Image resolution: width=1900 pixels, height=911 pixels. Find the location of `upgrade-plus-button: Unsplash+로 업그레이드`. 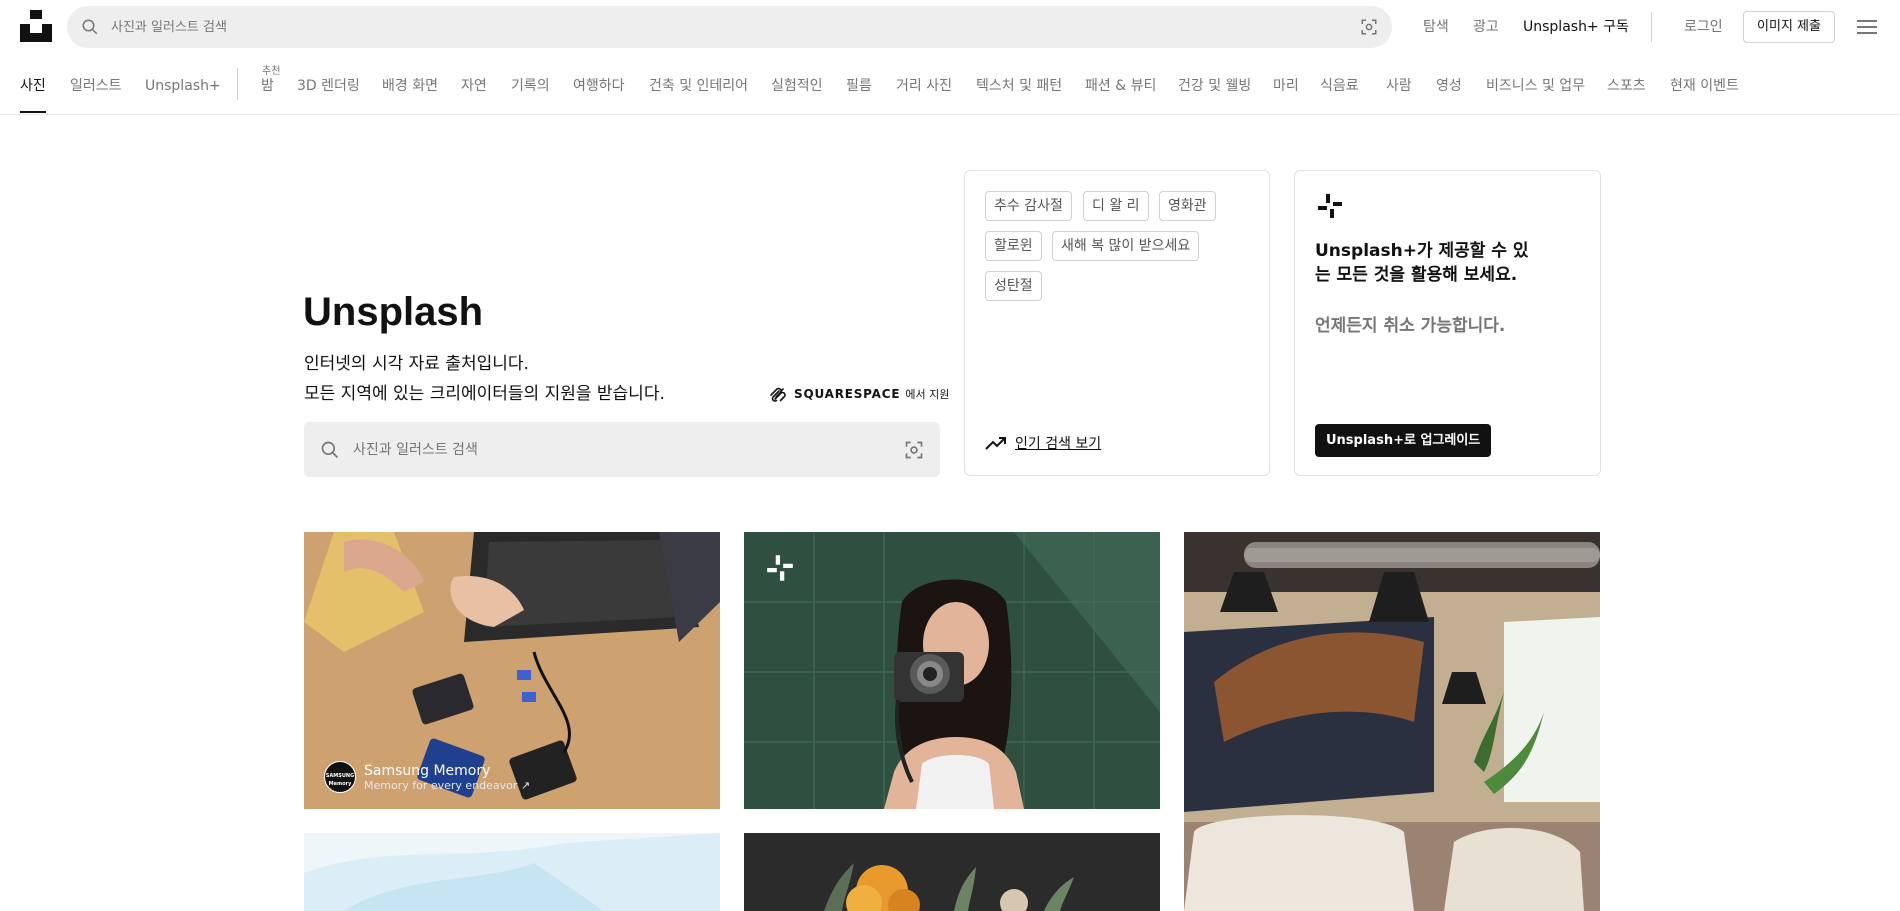

upgrade-plus-button: Unsplash+로 업그레이드 is located at coordinates (1403, 440).